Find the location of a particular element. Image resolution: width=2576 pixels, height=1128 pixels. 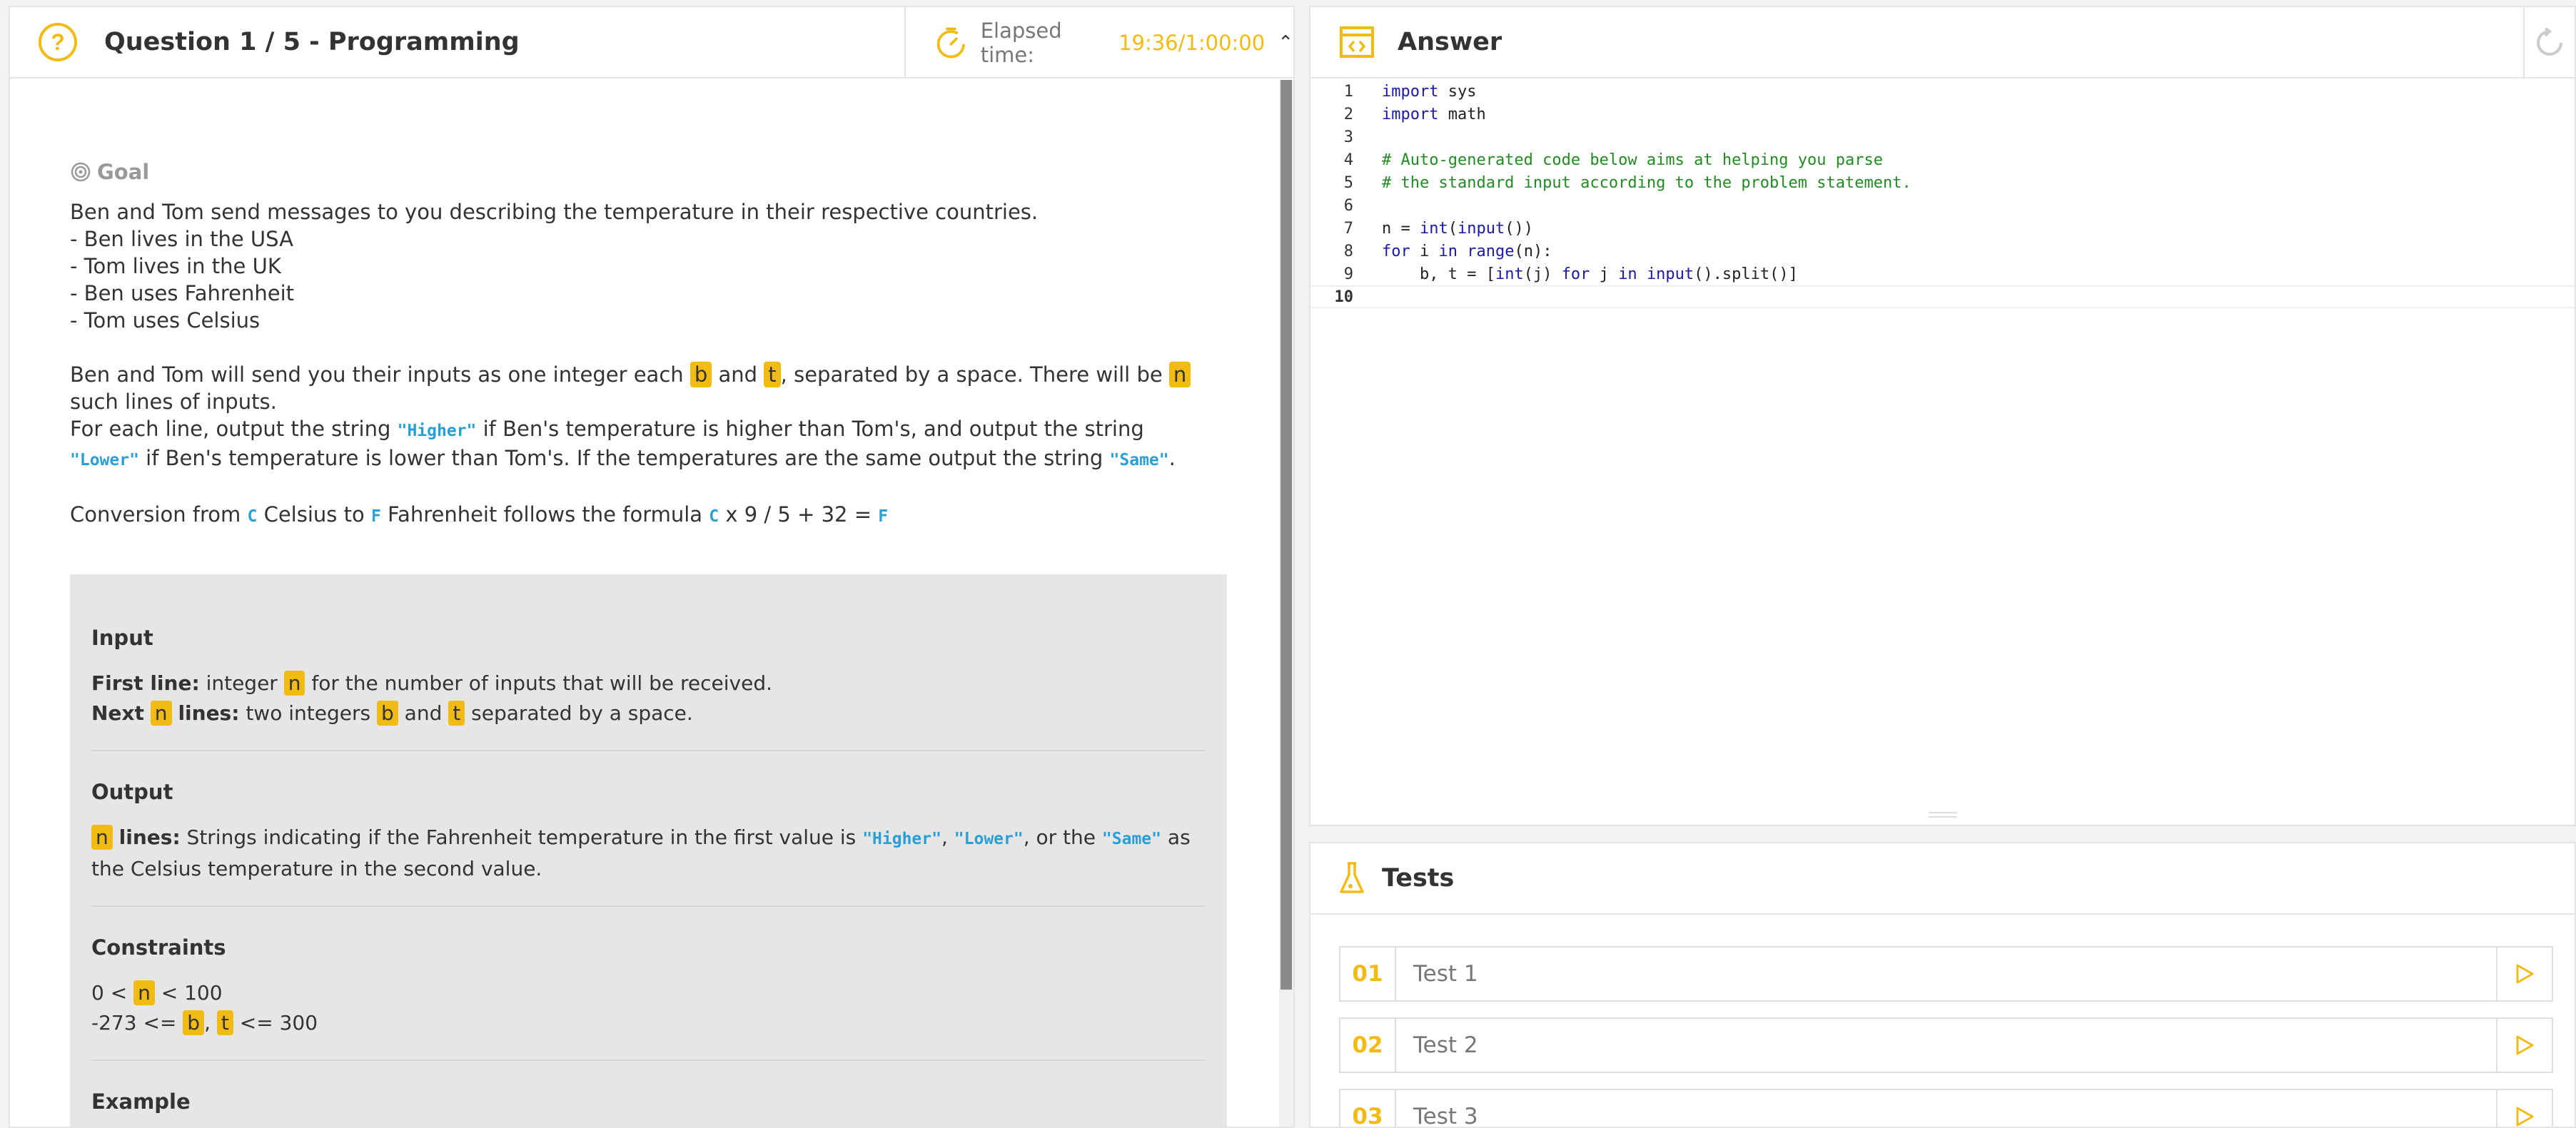

text: x 9 / 5 + 32 = is located at coordinates (798, 514).